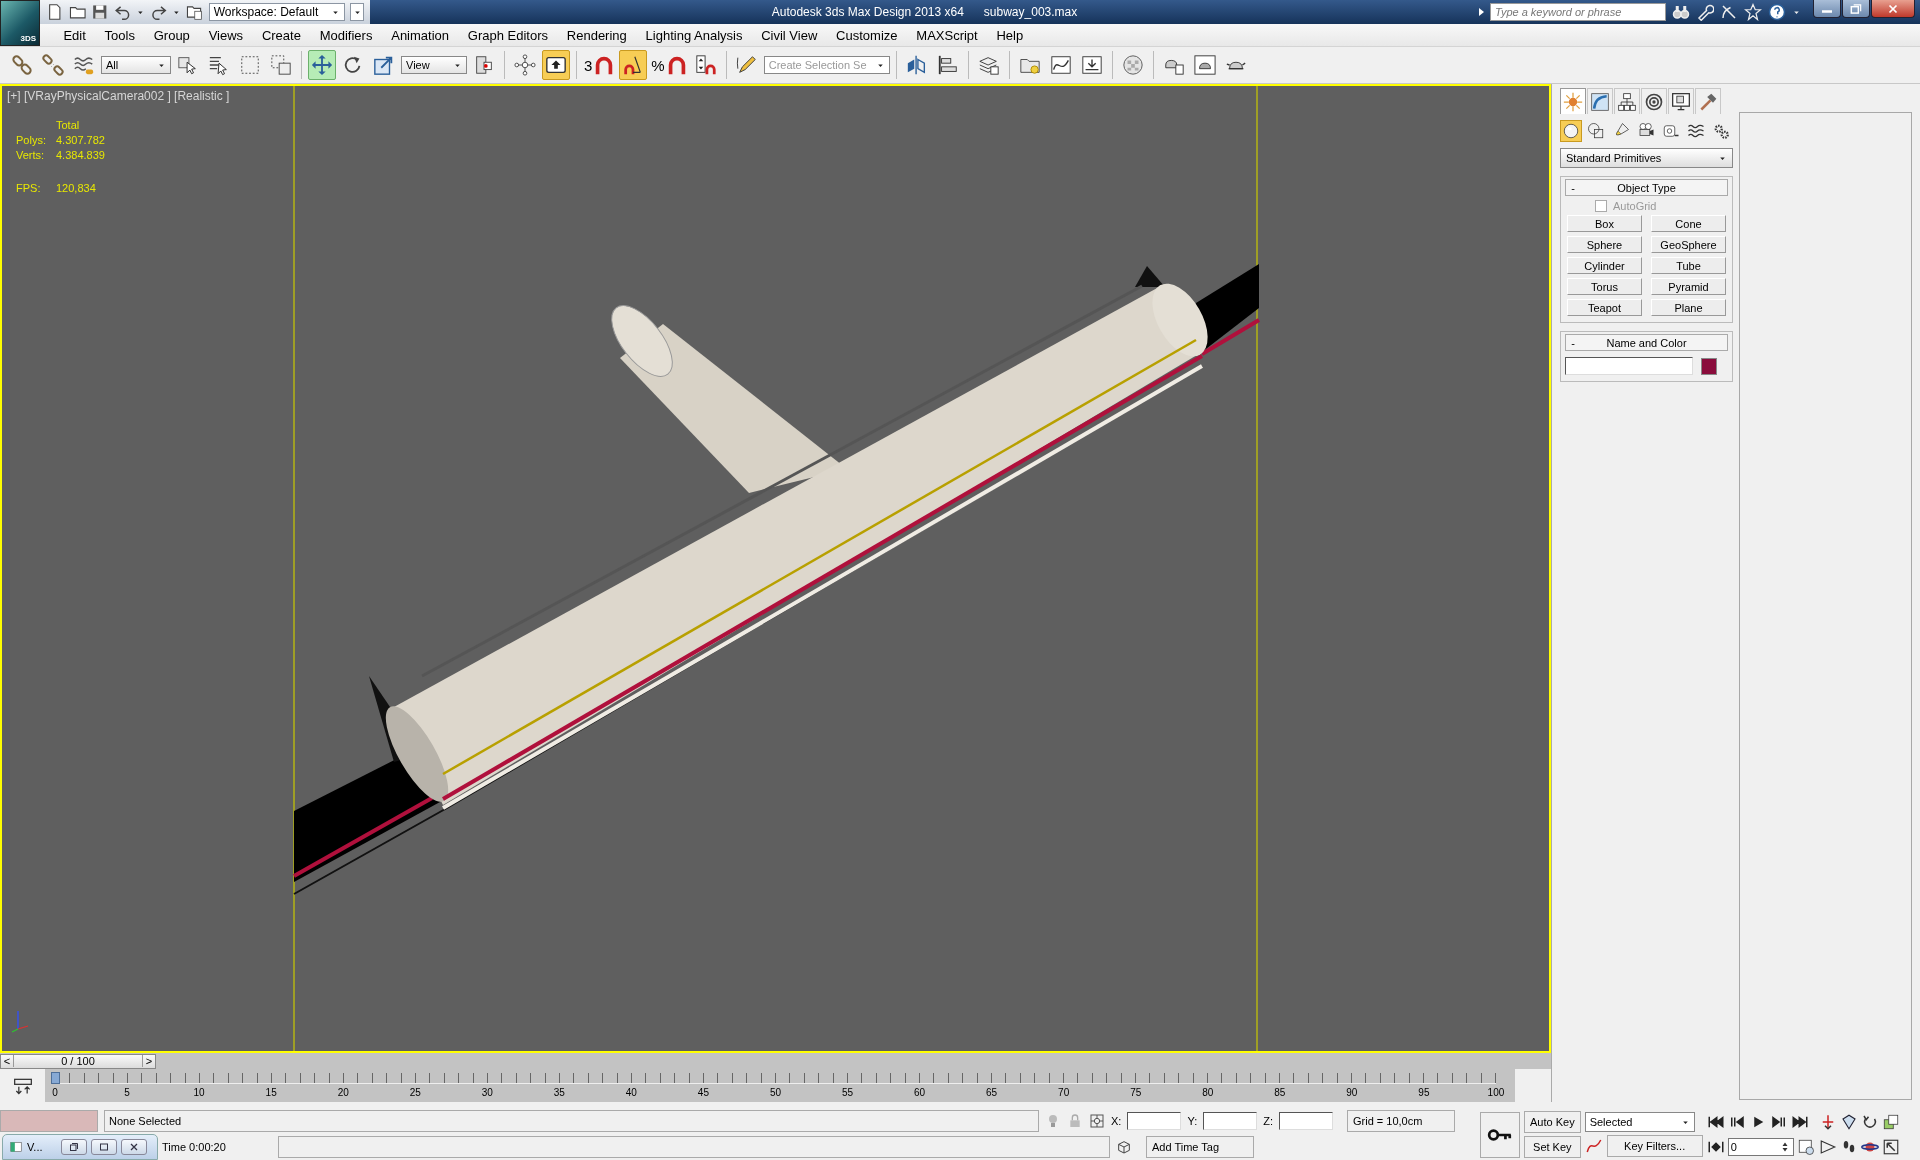 Image resolution: width=1920 pixels, height=1160 pixels. Describe the element at coordinates (1709, 366) in the screenshot. I see `color-swatch` at that location.